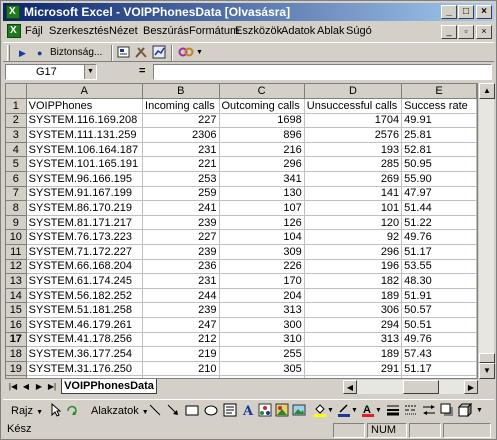 The width and height of the screenshot is (497, 440). I want to click on arrow-style-icon, so click(429, 411).